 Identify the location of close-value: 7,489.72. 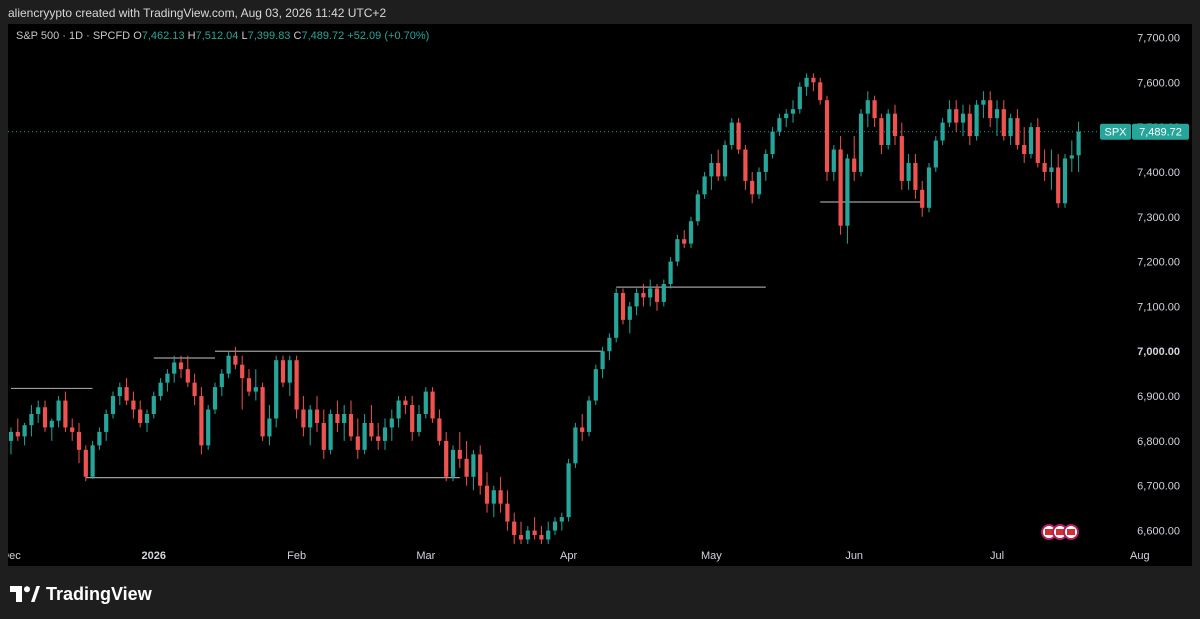
(323, 36).